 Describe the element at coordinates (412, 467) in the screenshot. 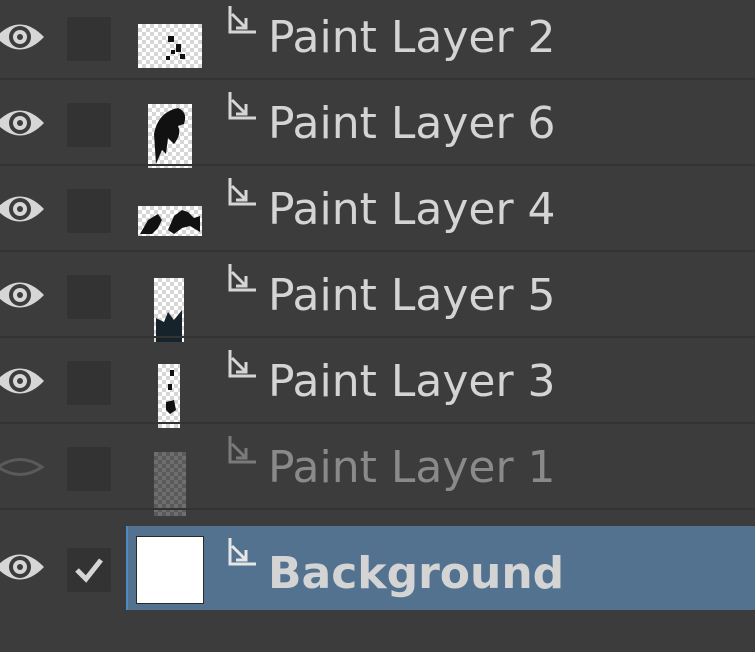

I see `layer-name: Paint Layer 1` at that location.